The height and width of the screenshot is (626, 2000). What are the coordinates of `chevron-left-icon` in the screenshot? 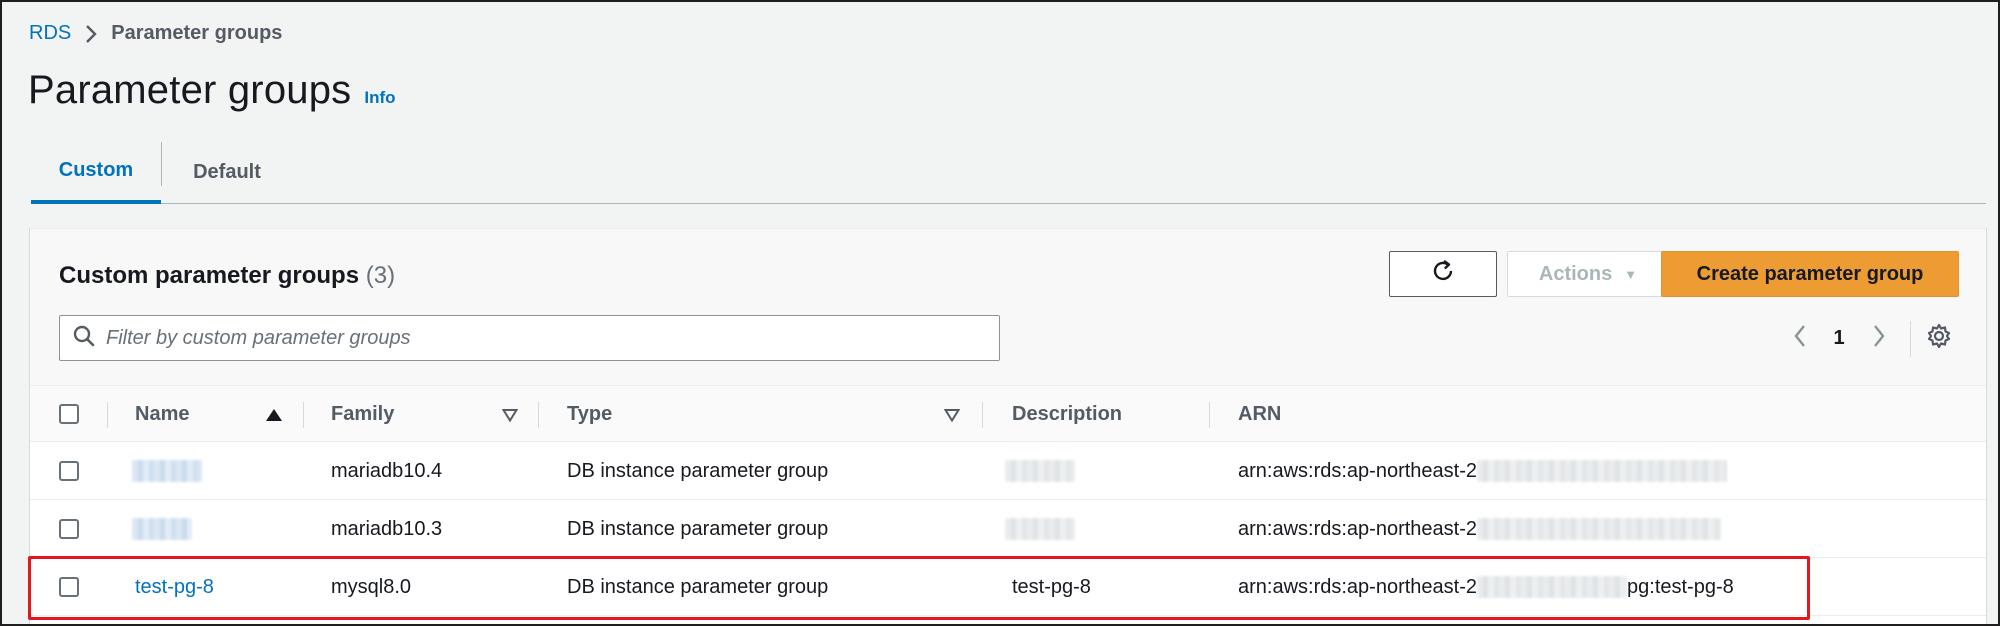 It's located at (1800, 338).